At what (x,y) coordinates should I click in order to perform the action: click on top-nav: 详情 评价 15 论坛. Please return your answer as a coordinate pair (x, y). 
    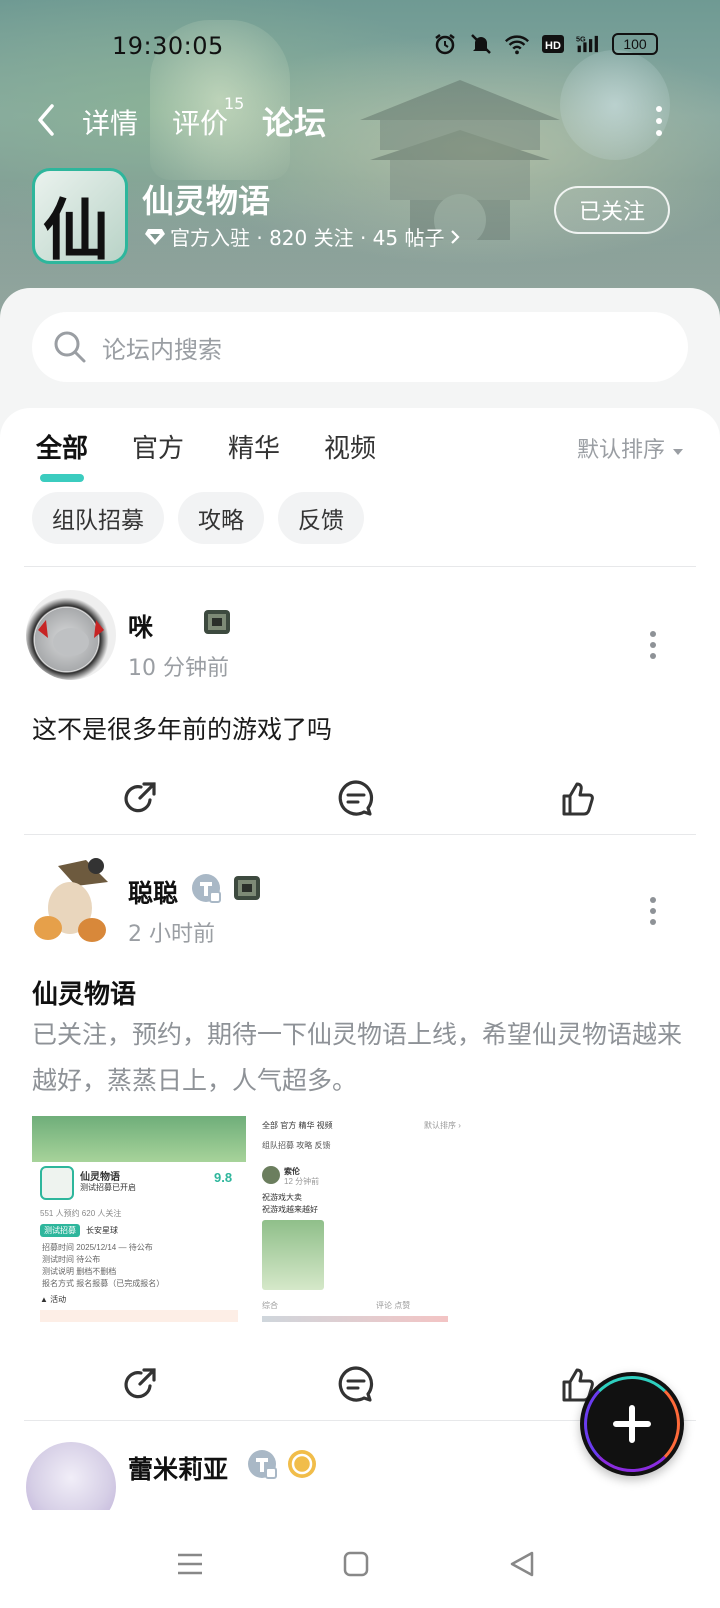
    Looking at the image, I should click on (360, 122).